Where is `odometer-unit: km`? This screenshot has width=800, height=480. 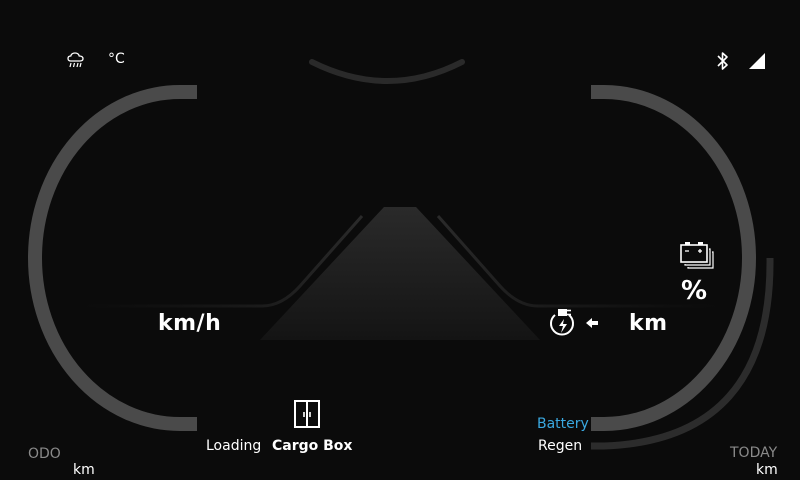
odometer-unit: km is located at coordinates (84, 470).